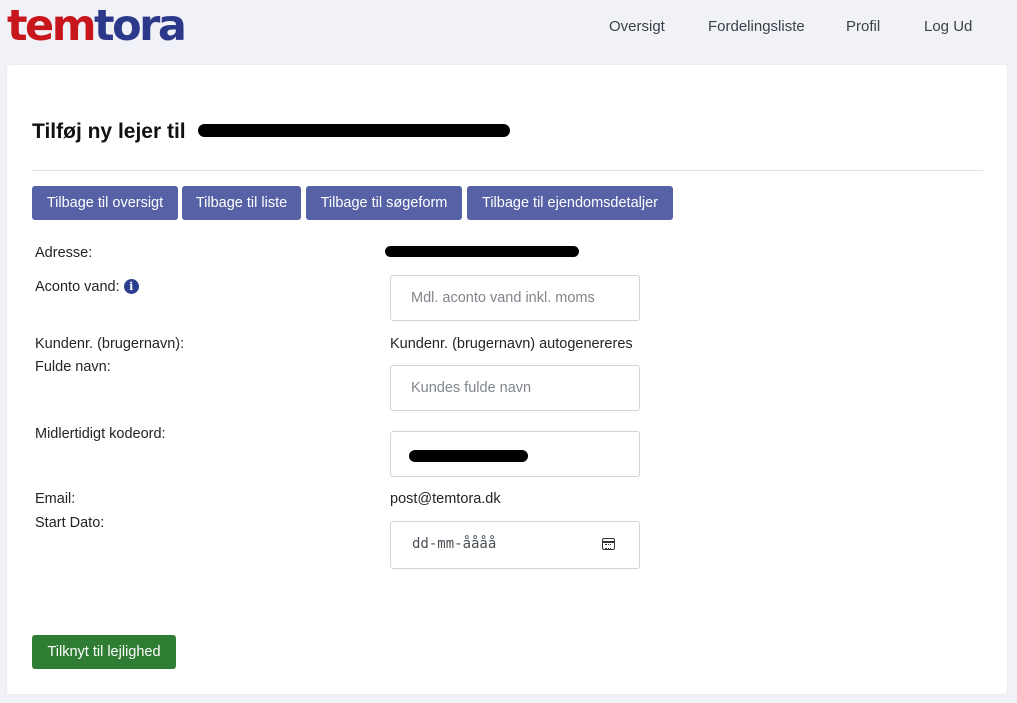 Image resolution: width=1017 pixels, height=703 pixels. Describe the element at coordinates (70, 523) in the screenshot. I see `start-date-label: Start Dato:` at that location.